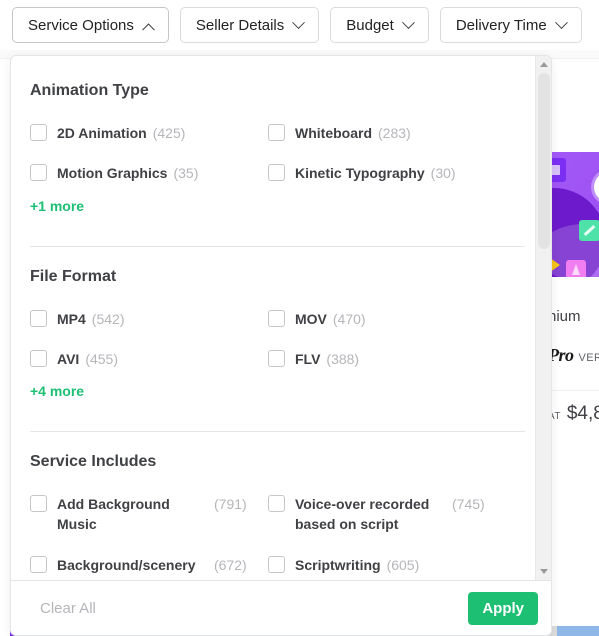  Describe the element at coordinates (68, 358) in the screenshot. I see `filter-option-label: AVI` at that location.